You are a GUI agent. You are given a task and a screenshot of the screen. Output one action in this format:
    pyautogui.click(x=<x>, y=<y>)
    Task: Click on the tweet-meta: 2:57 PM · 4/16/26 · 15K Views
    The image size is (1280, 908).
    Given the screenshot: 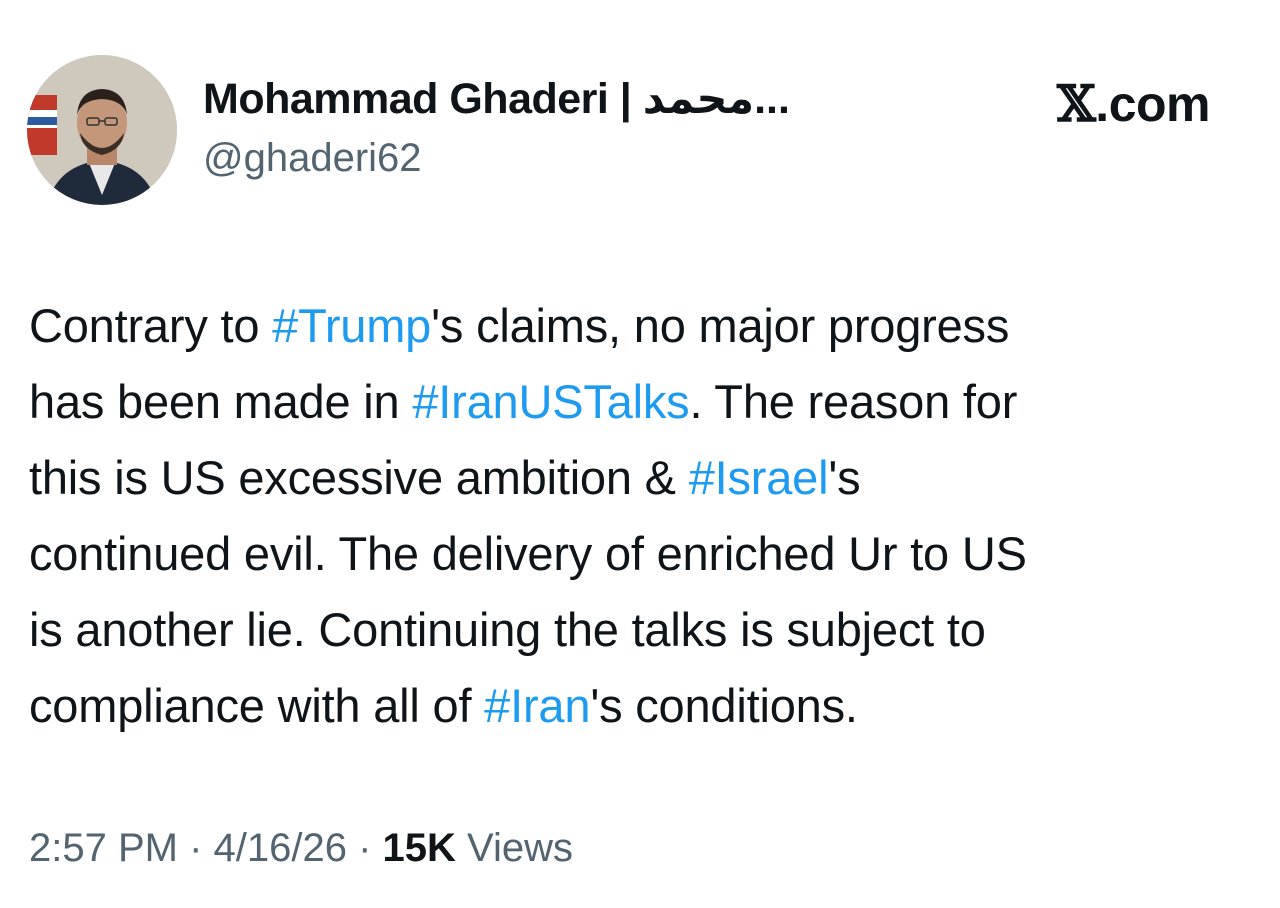 What is the action you would take?
    pyautogui.click(x=301, y=848)
    